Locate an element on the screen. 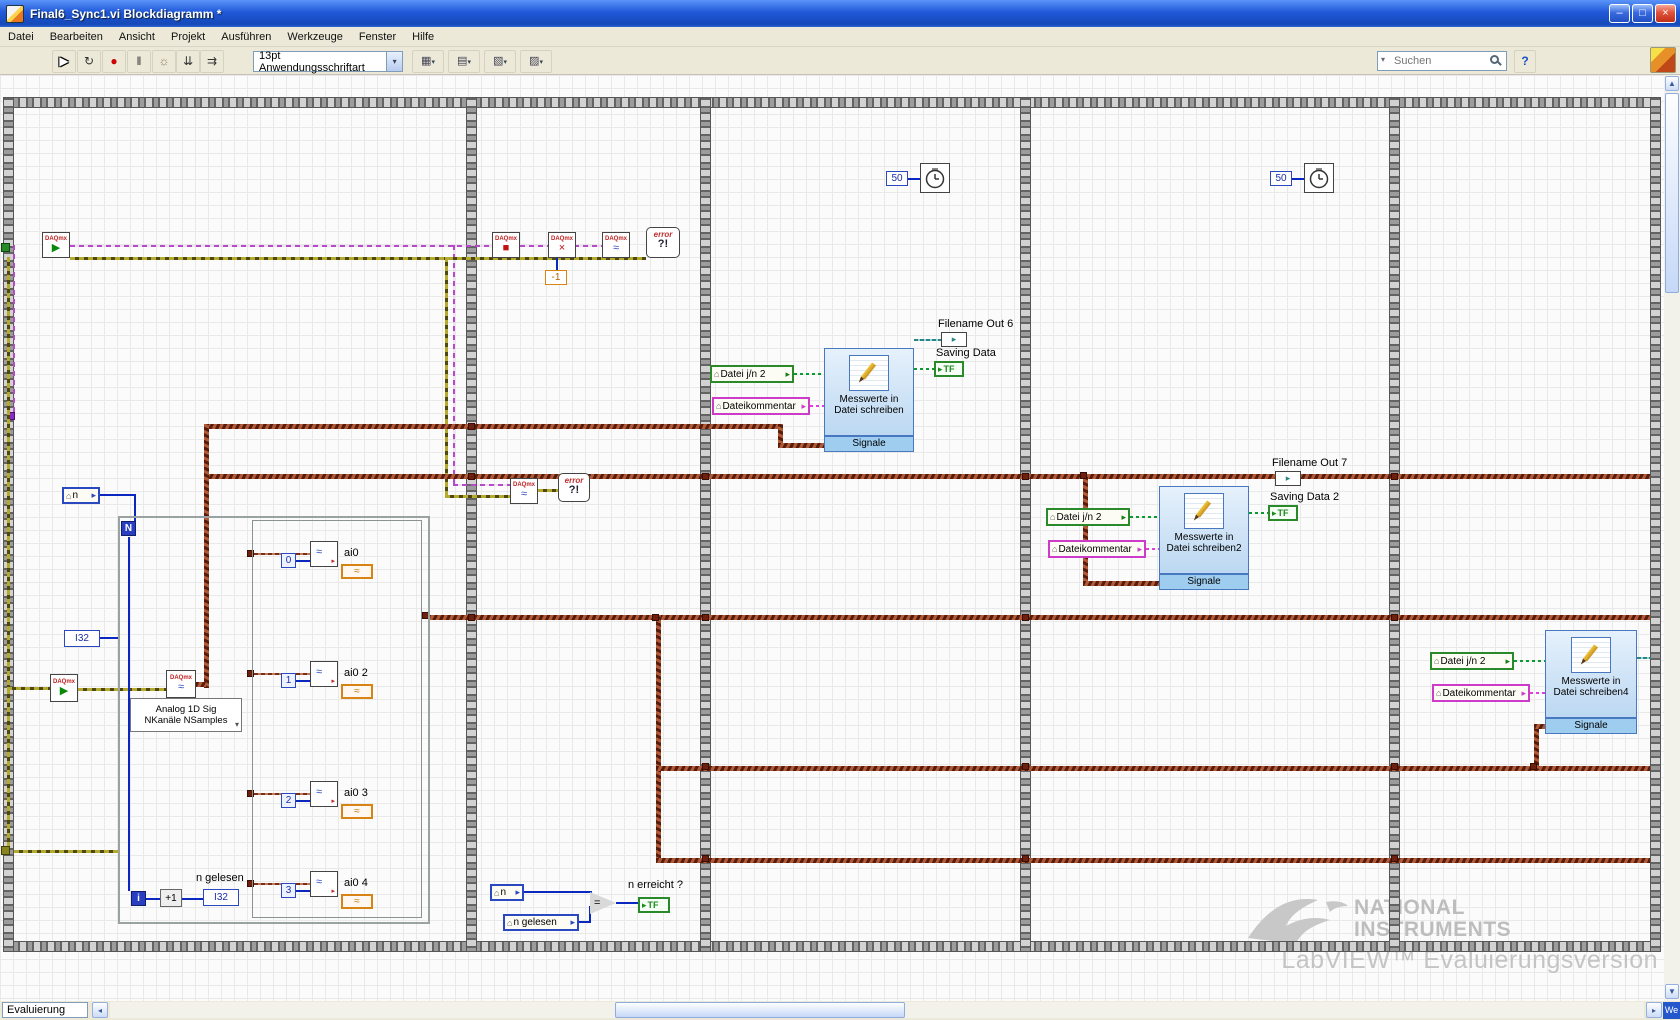 The width and height of the screenshot is (1680, 1020). write-file-icon is located at coordinates (1204, 511).